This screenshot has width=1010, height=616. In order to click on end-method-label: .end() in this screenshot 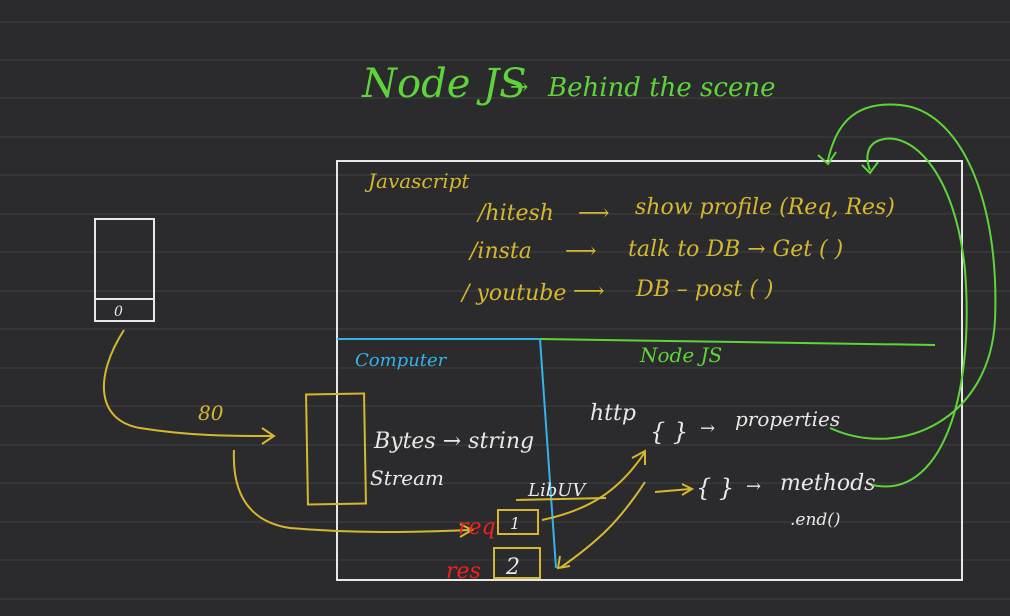, I will do `click(815, 520)`.